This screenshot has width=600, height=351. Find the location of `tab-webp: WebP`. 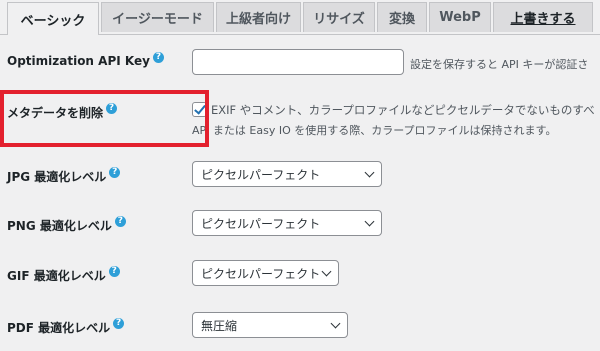

tab-webp: WebP is located at coordinates (460, 17).